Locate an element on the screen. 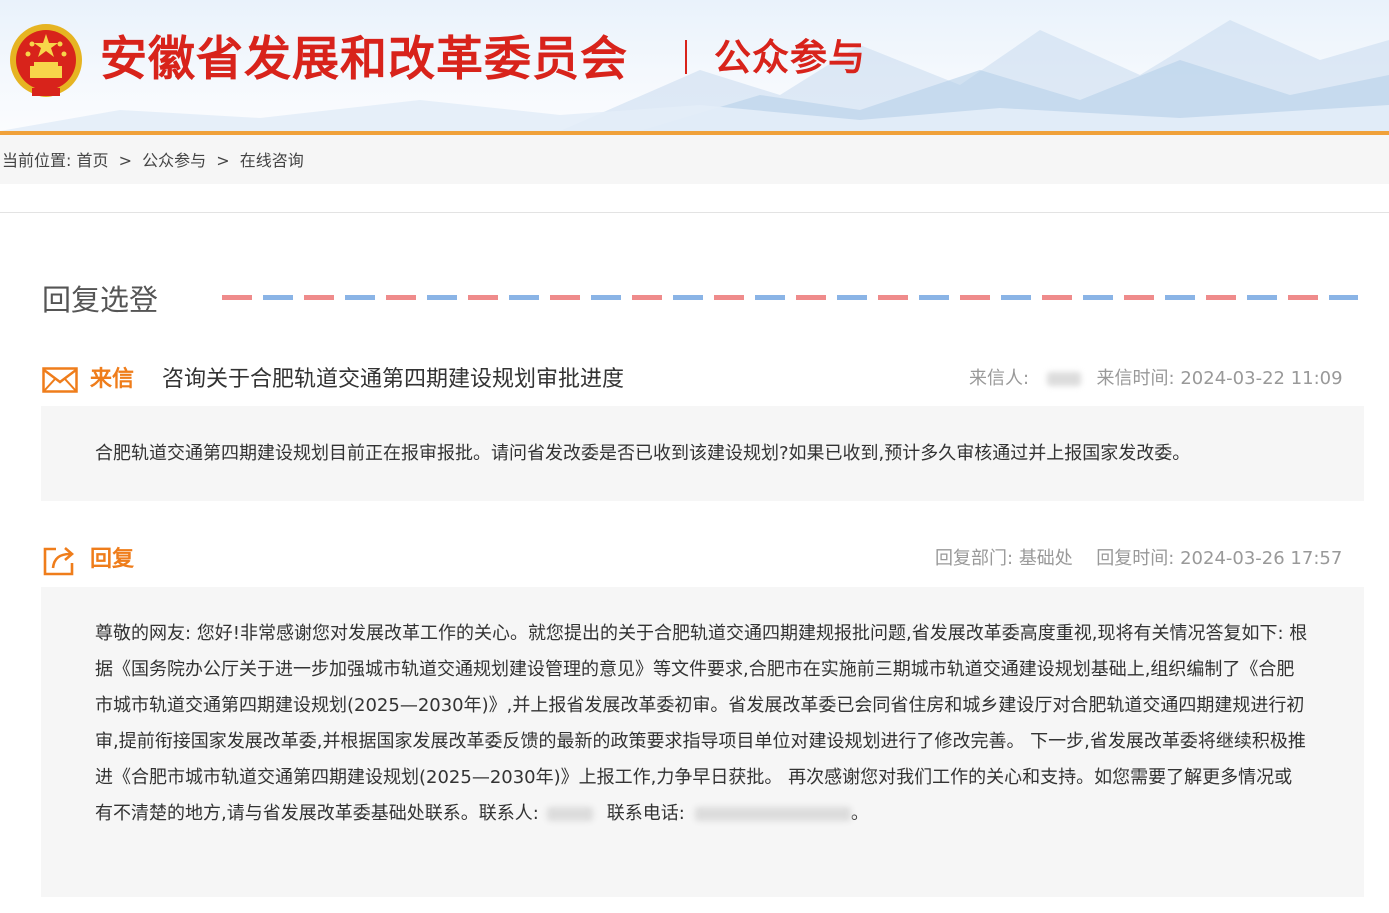 The width and height of the screenshot is (1389, 913). reply-label: 回复 is located at coordinates (112, 559).